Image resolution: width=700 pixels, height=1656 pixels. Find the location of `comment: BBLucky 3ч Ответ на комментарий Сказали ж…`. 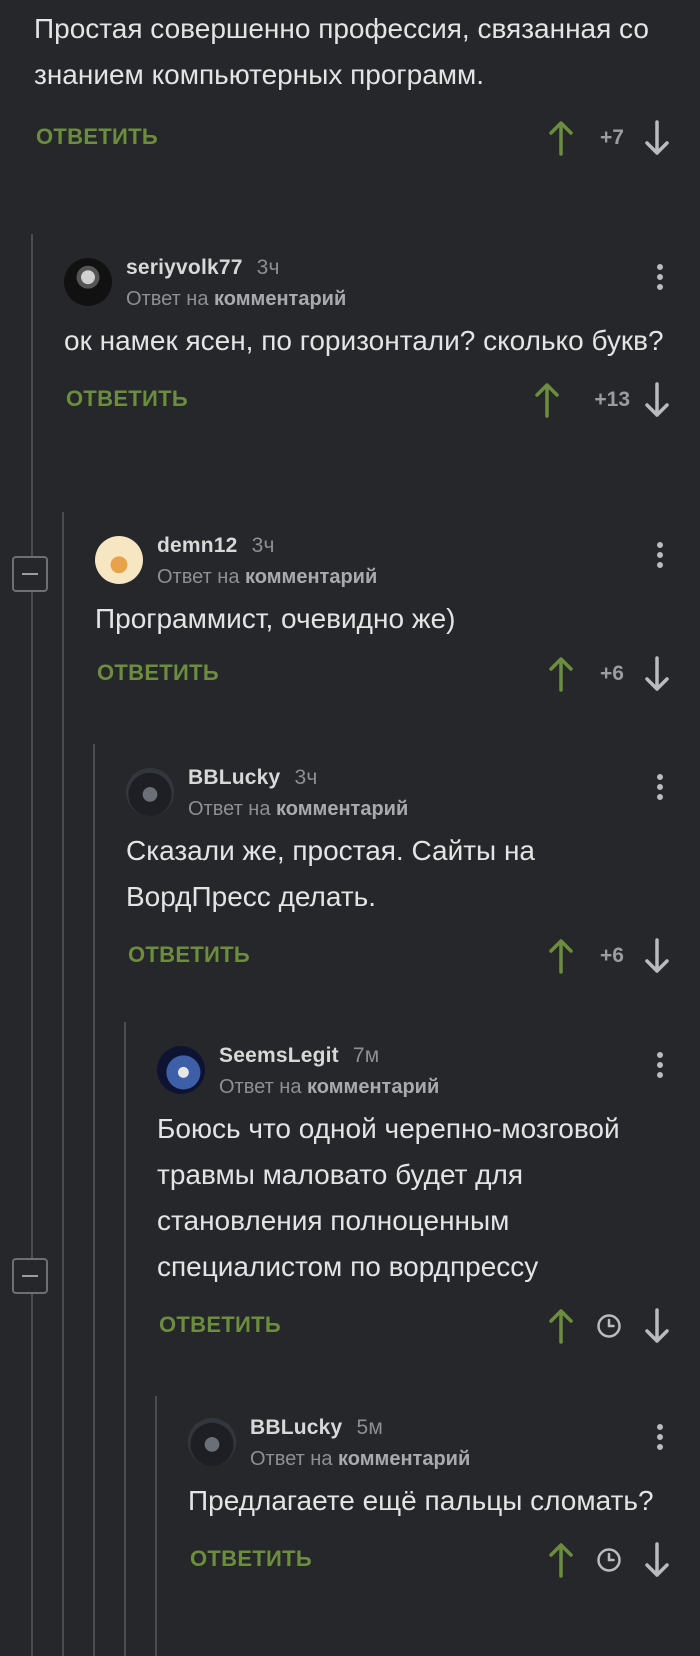

comment: BBLucky 3ч Ответ на комментарий Сказали ж… is located at coordinates (413, 872).